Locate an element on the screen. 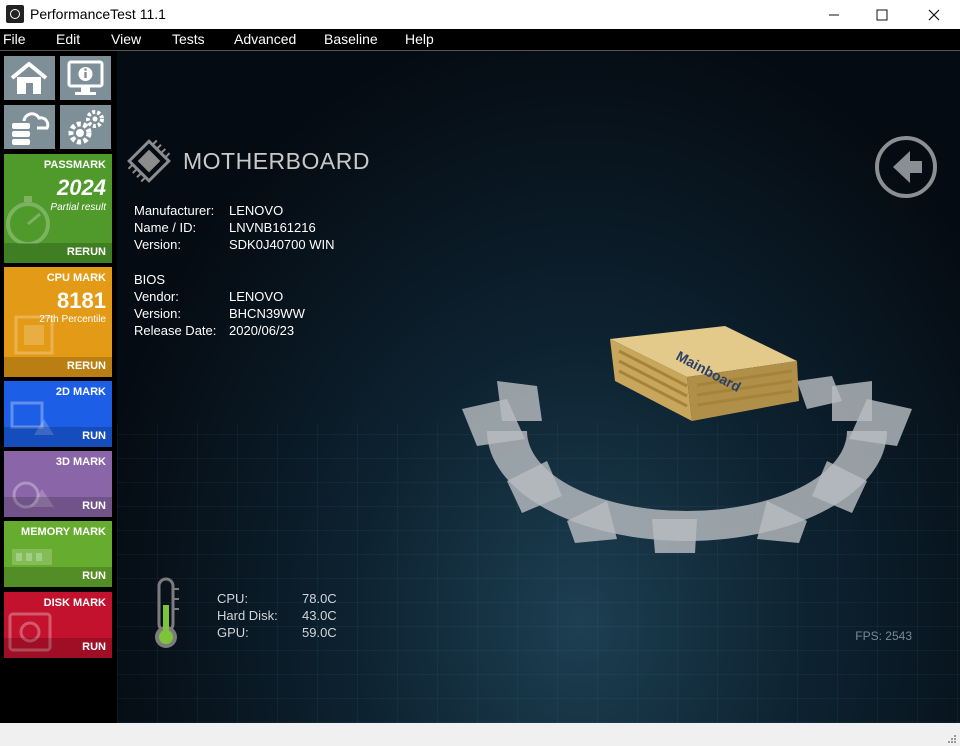 This screenshot has height=746, width=960. bios-version-key: Version: is located at coordinates (157, 313).